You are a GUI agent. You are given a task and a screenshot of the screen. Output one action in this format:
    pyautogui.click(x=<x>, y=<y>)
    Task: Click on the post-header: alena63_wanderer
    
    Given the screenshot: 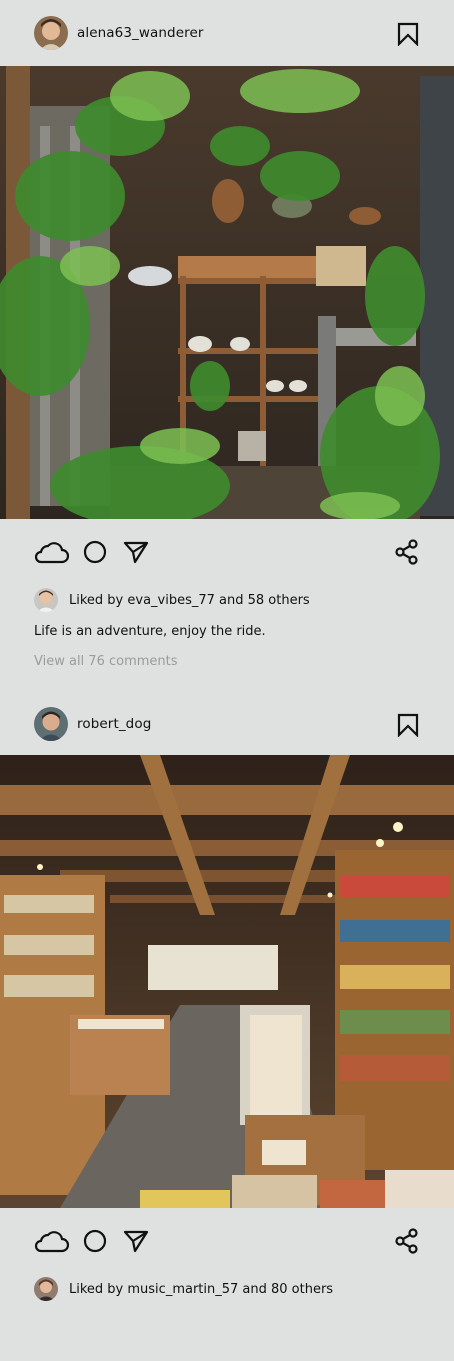 What is the action you would take?
    pyautogui.click(x=227, y=33)
    